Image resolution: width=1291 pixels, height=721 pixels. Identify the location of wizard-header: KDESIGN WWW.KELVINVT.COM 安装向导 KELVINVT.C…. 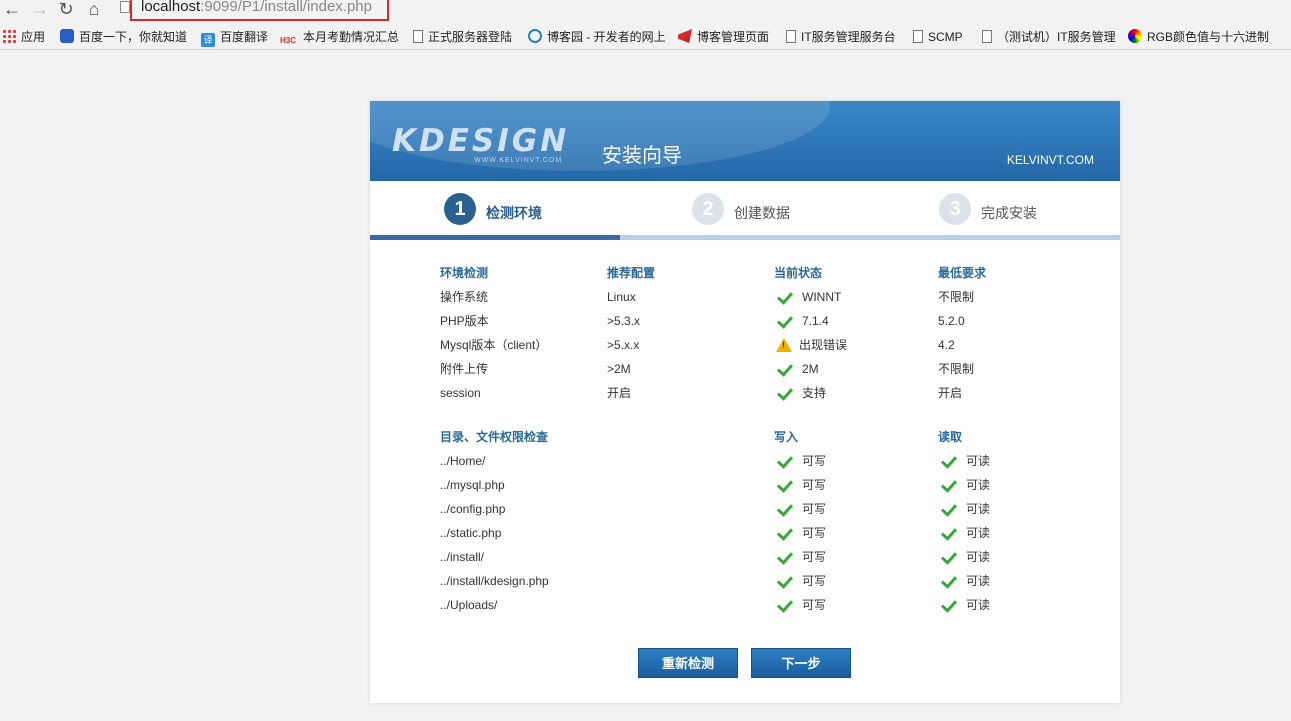
(745, 141).